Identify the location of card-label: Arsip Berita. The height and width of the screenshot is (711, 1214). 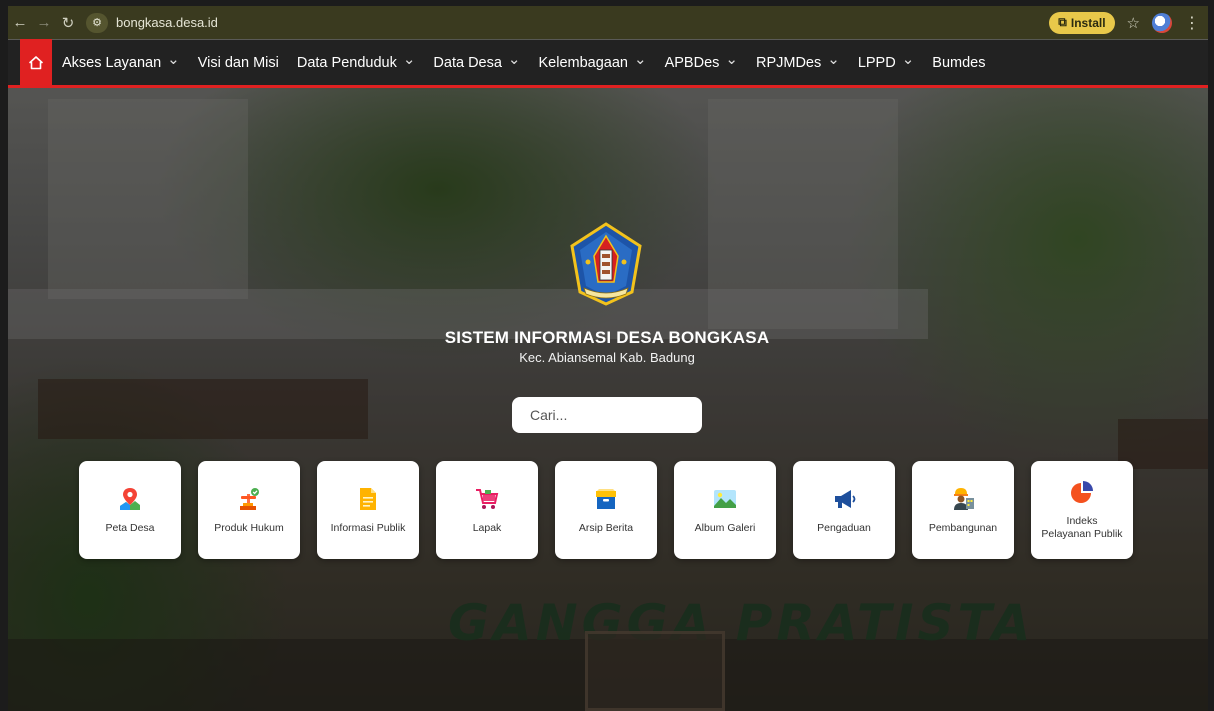
(606, 527).